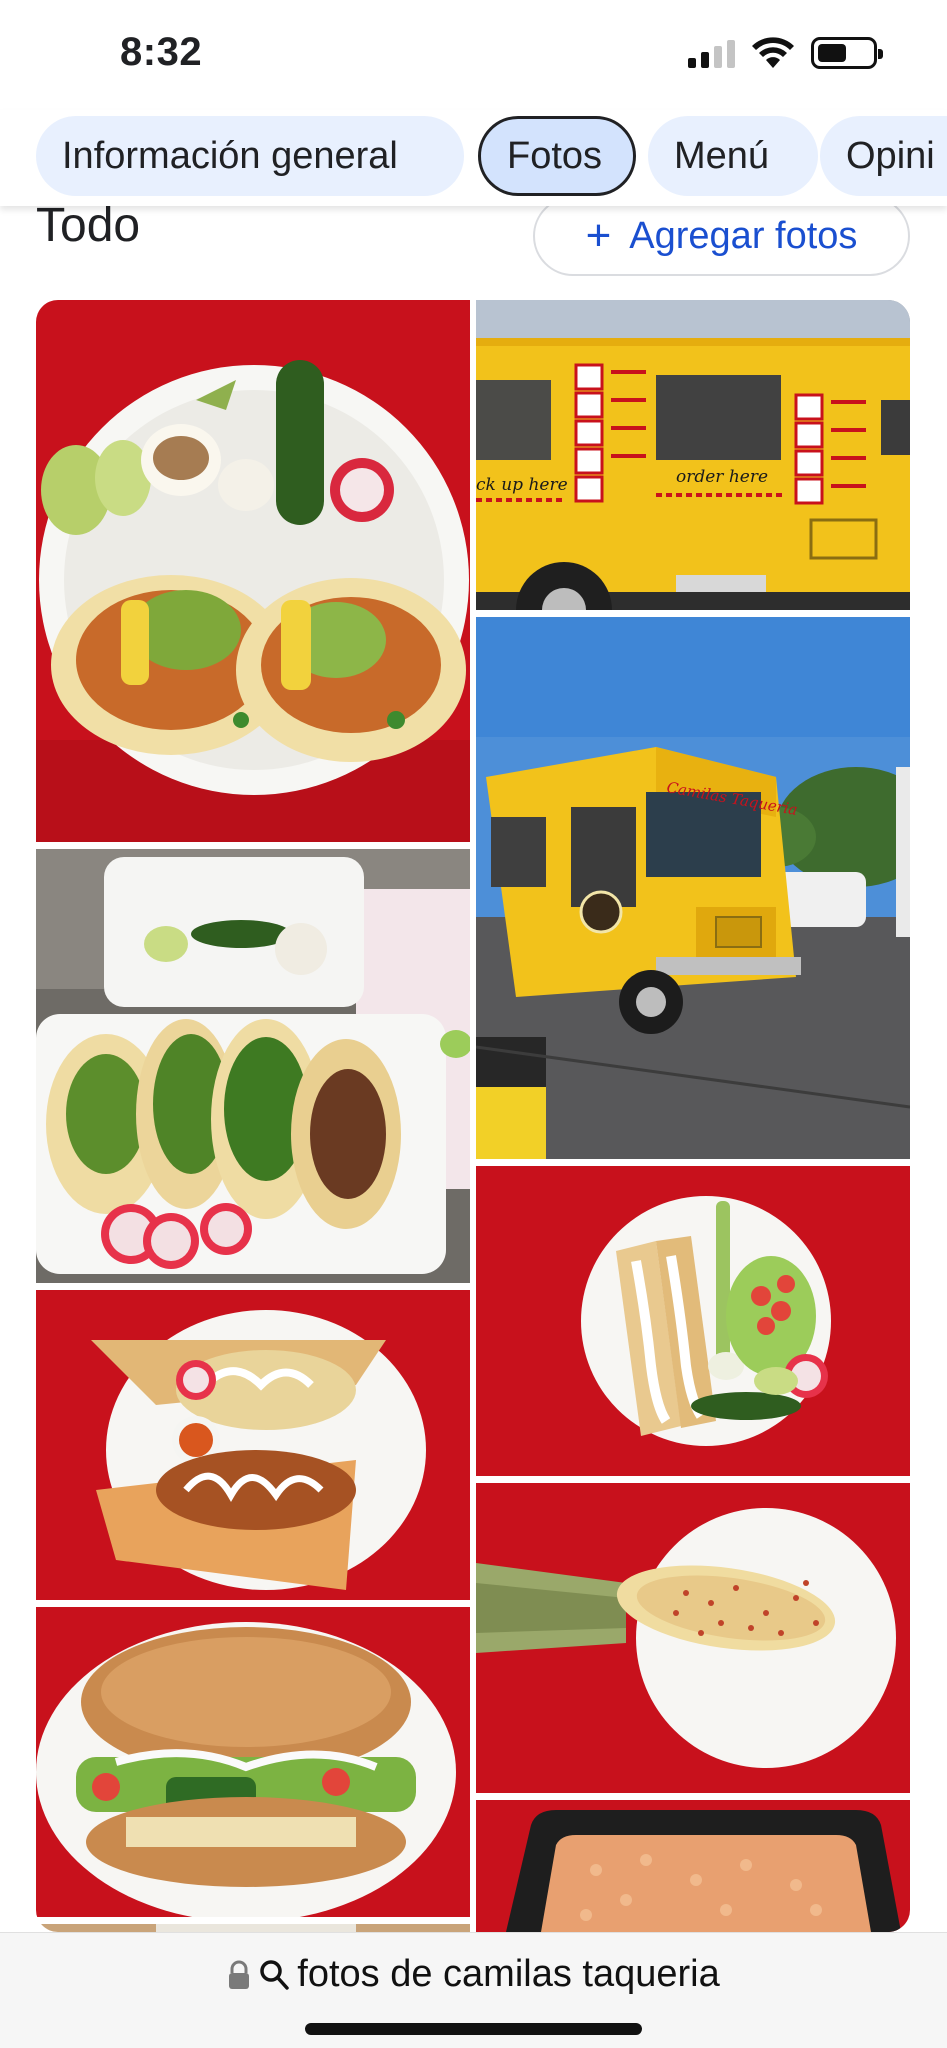  I want to click on photo-tacos-plate, so click(253, 571).